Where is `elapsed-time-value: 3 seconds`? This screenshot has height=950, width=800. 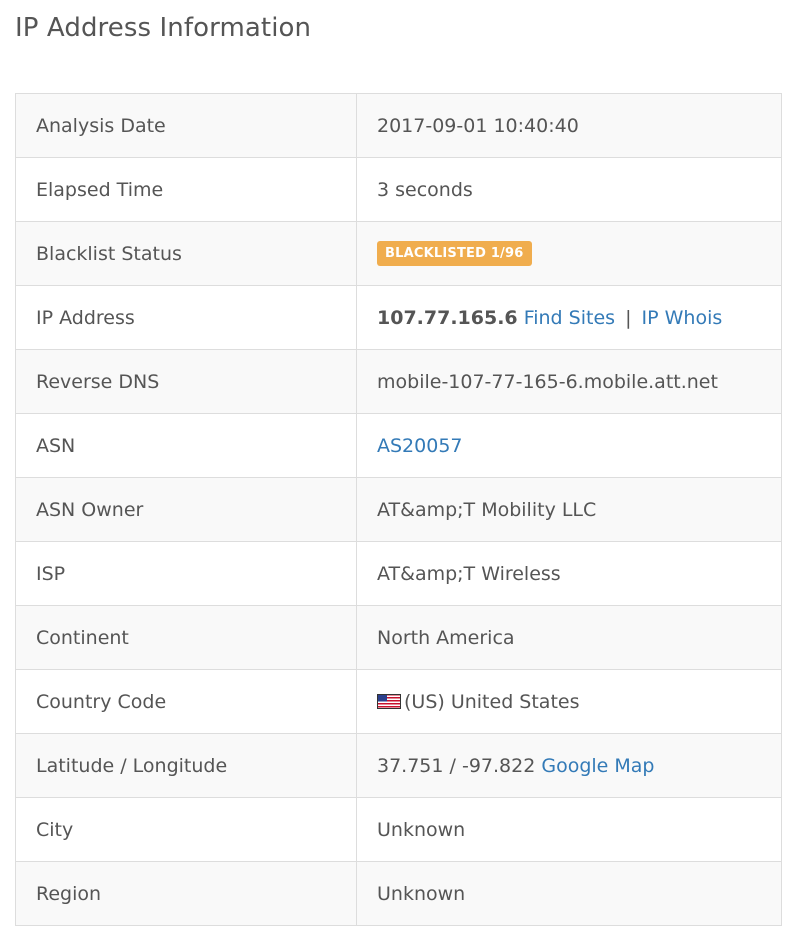
elapsed-time-value: 3 seconds is located at coordinates (569, 189).